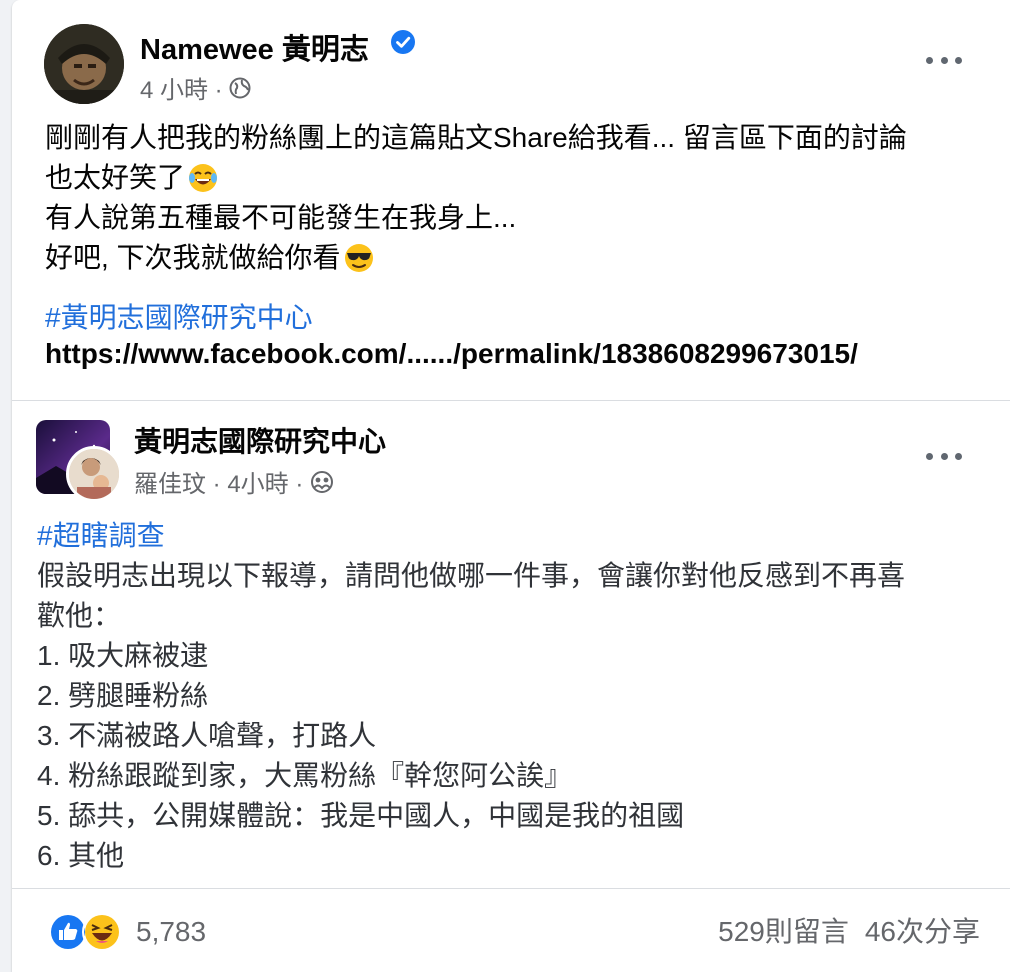 This screenshot has height=972, width=1010. I want to click on tears-of-joy-emoji-icon, so click(203, 178).